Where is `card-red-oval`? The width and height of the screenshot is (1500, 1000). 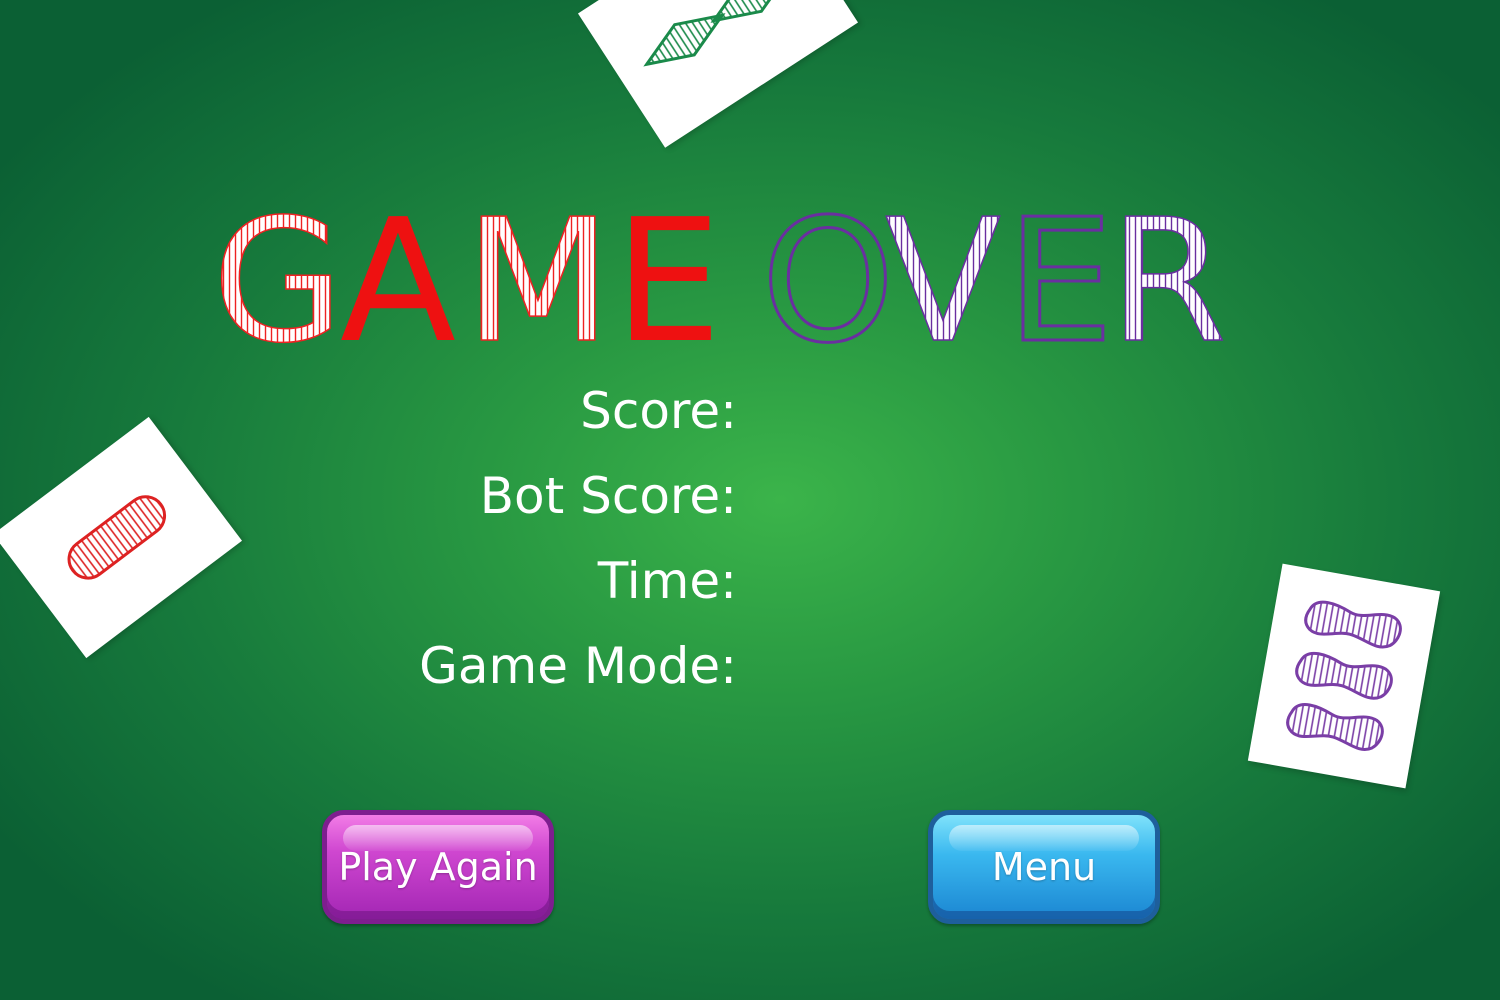
card-red-oval is located at coordinates (121, 537).